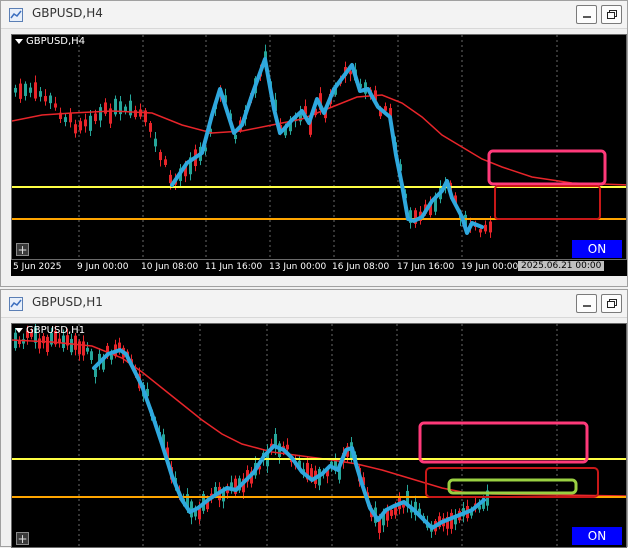 This screenshot has height=548, width=628. I want to click on resistance-zone-pink, so click(503, 442).